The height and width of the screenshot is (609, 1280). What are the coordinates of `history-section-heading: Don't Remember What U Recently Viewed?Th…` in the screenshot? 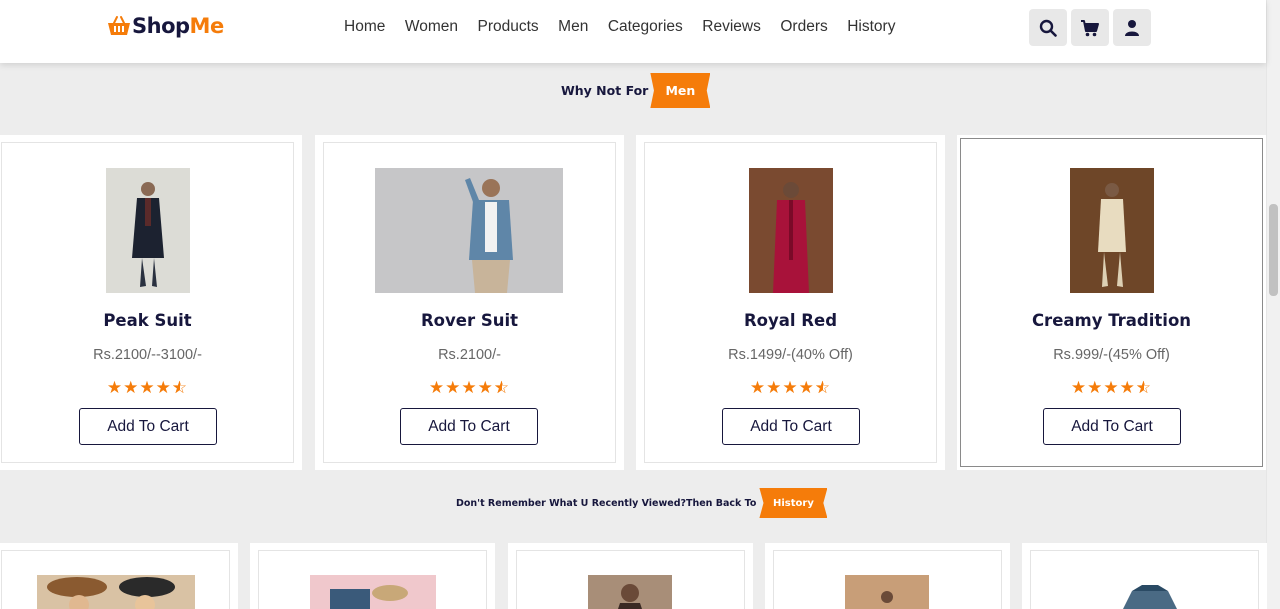 It's located at (642, 503).